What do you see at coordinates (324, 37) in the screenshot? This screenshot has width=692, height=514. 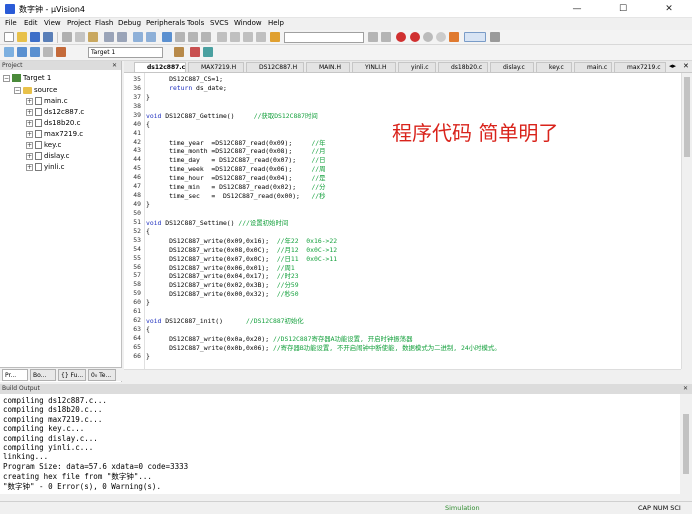 I see `find-combo` at bounding box center [324, 37].